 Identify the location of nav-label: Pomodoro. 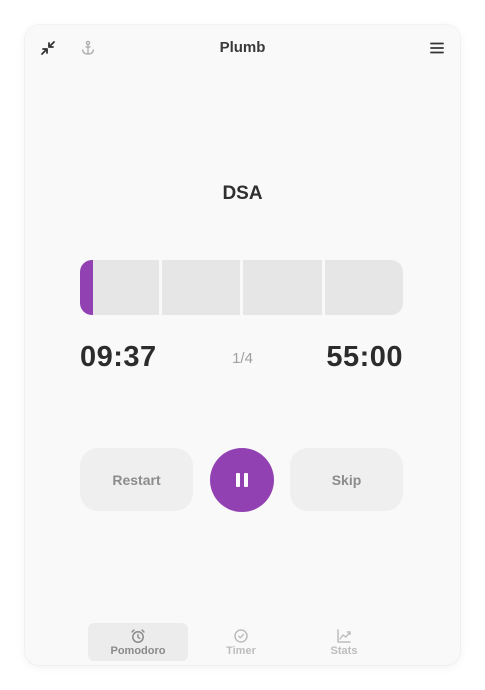
(138, 650).